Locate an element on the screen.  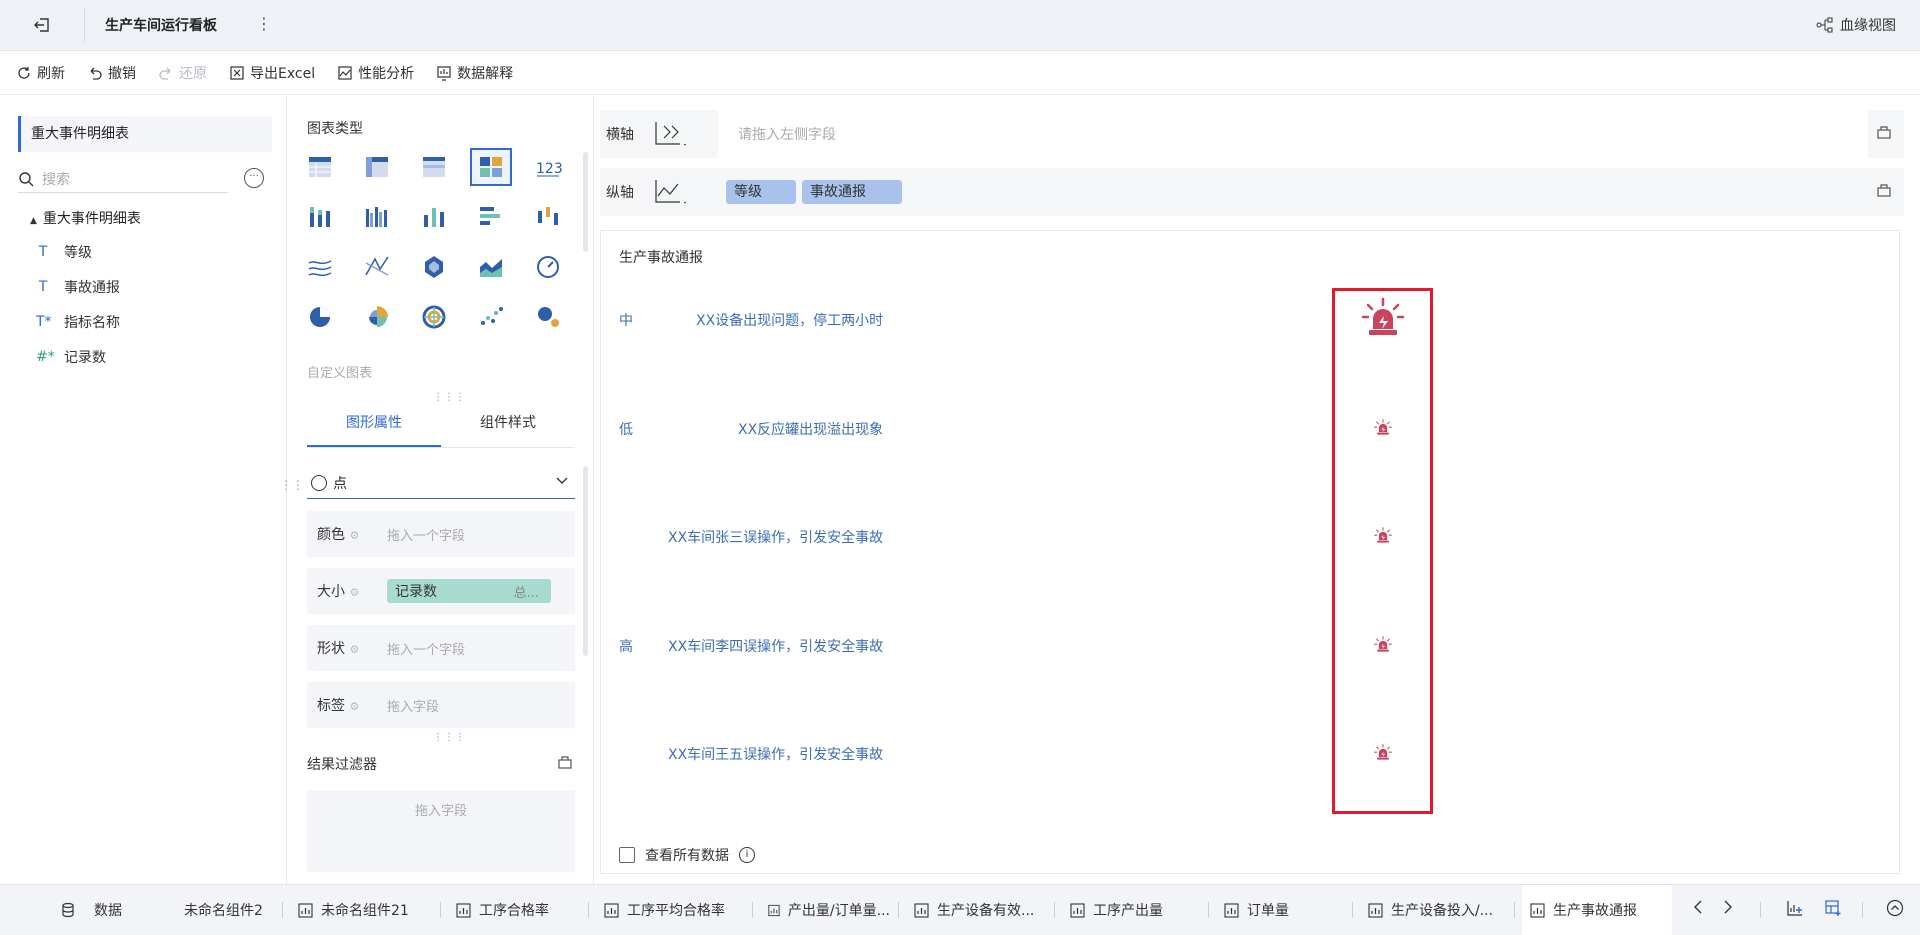
y-field-pill-level: 等级 is located at coordinates (761, 192).